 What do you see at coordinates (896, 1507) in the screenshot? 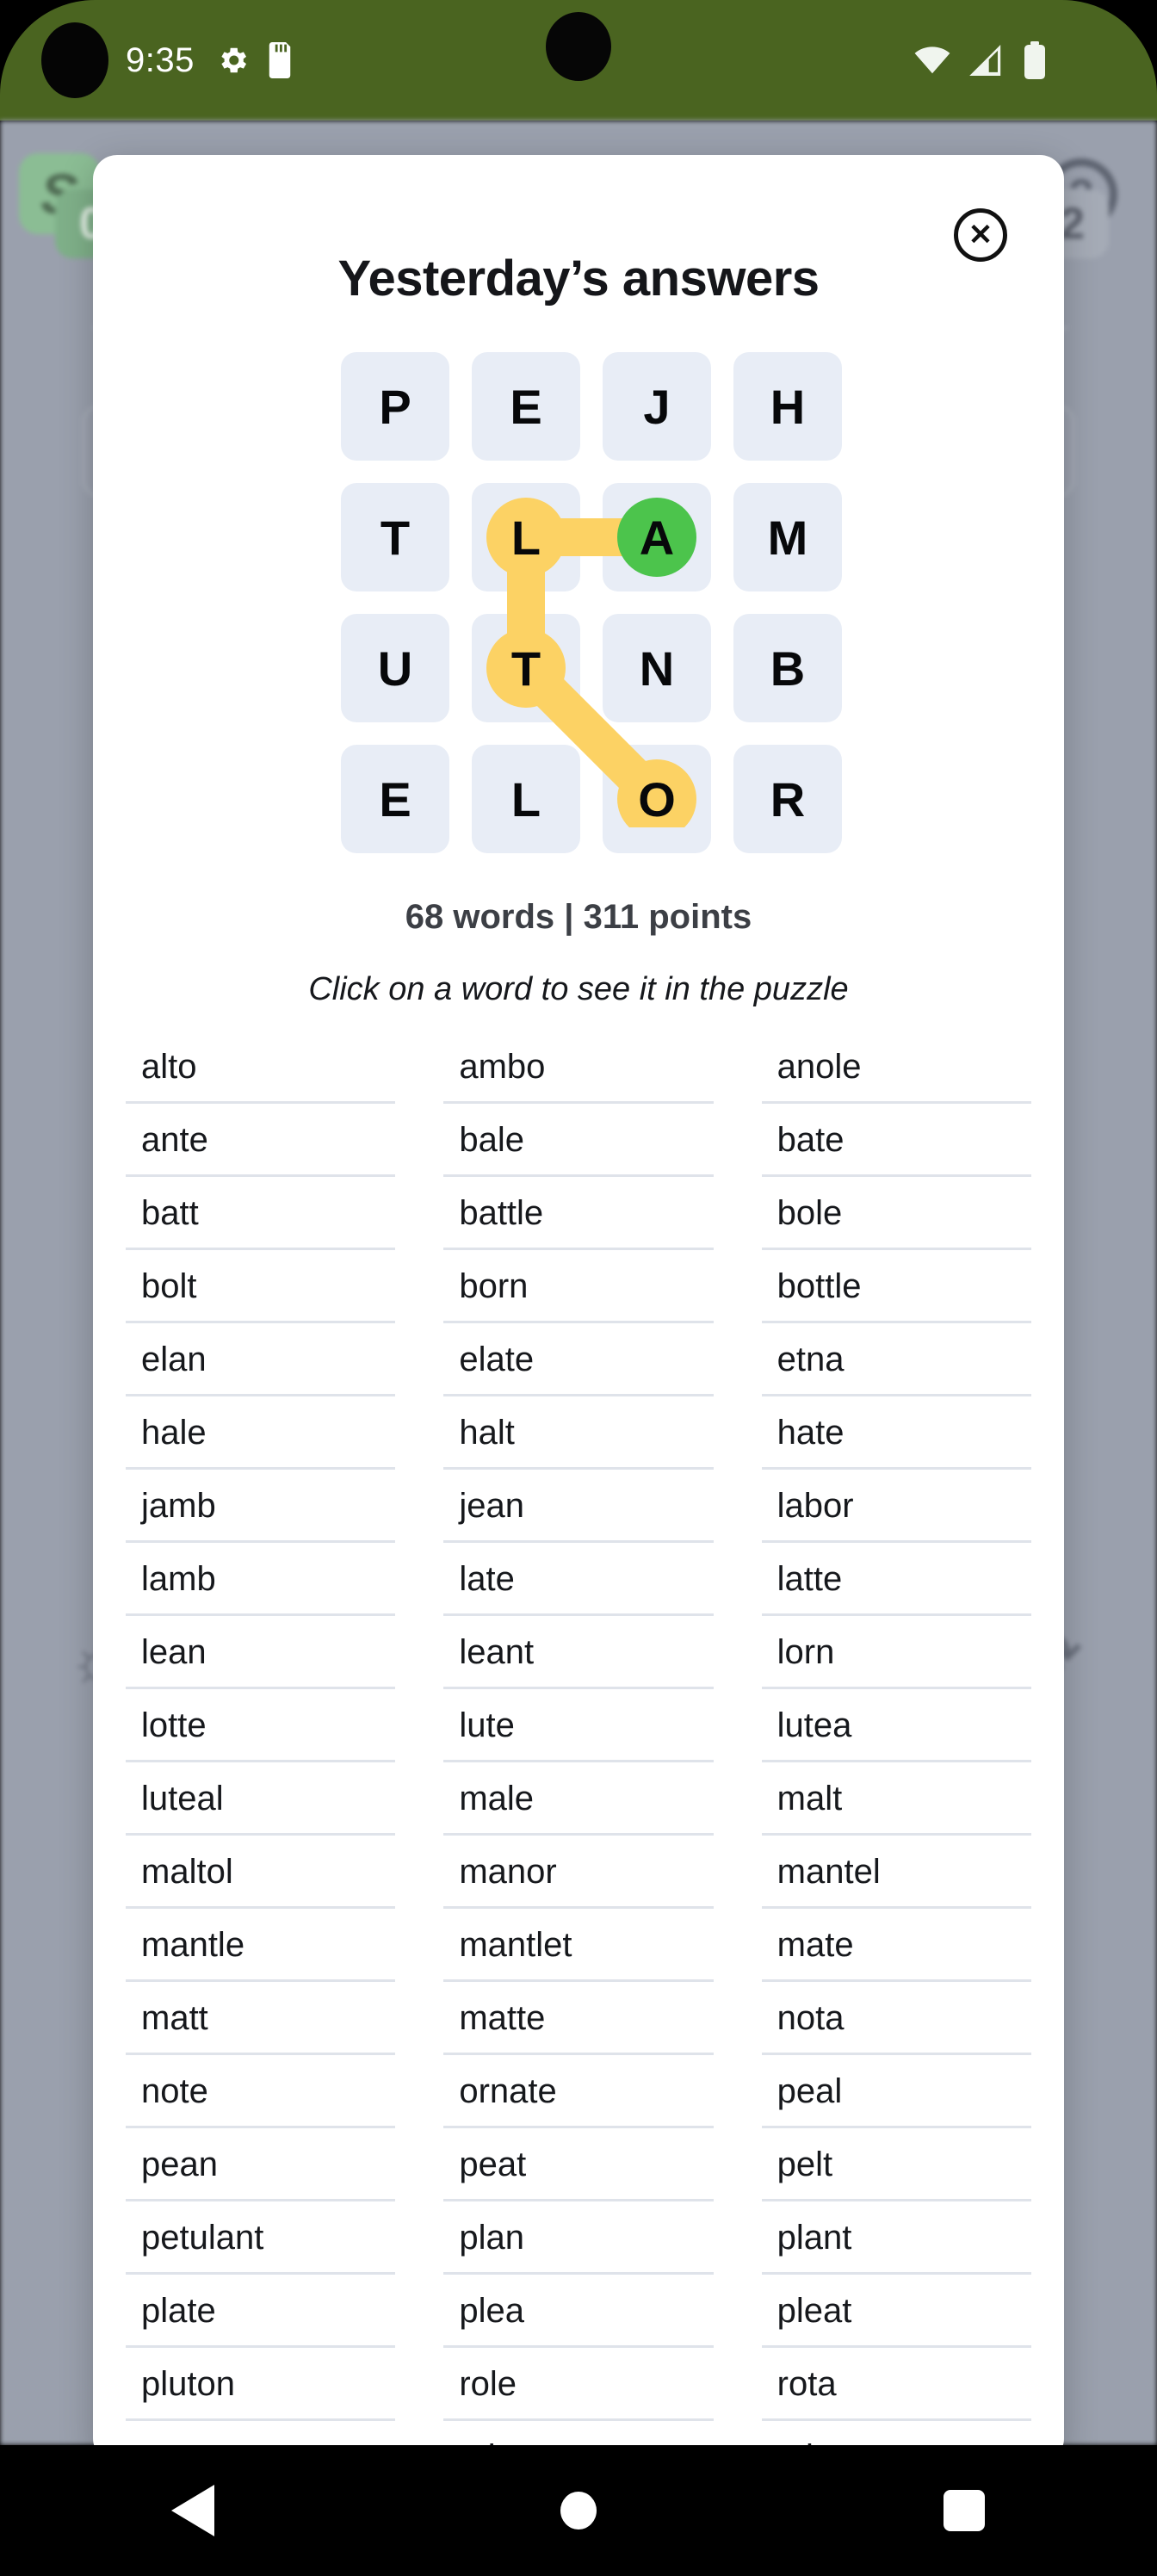
I see `word-list-item: labor` at bounding box center [896, 1507].